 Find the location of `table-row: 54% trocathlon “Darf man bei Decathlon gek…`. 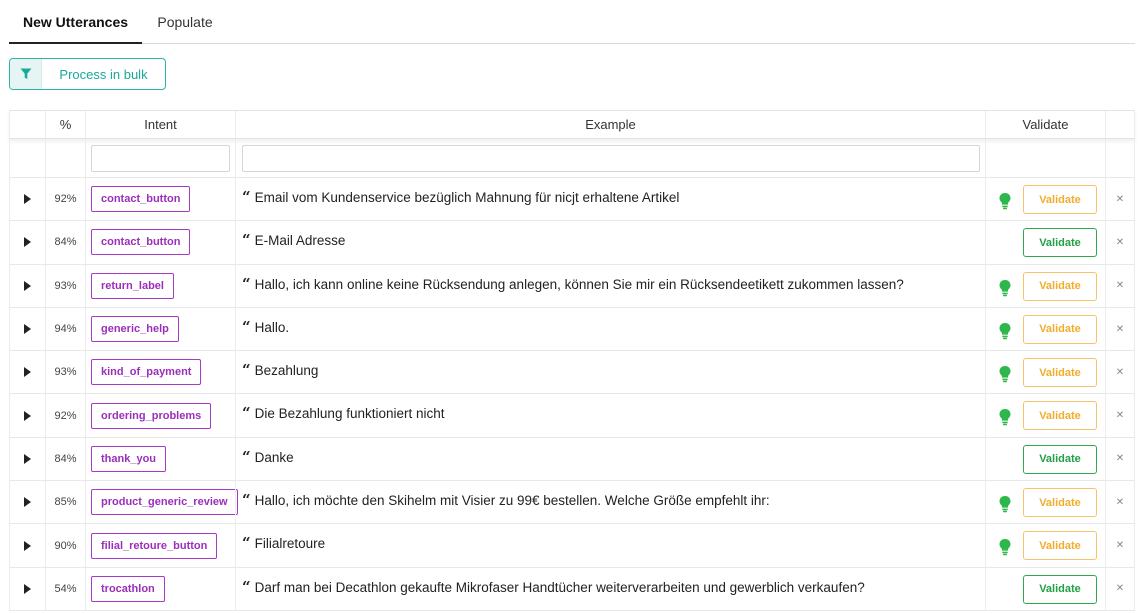

table-row: 54% trocathlon “Darf man bei Decathlon gek… is located at coordinates (572, 589).